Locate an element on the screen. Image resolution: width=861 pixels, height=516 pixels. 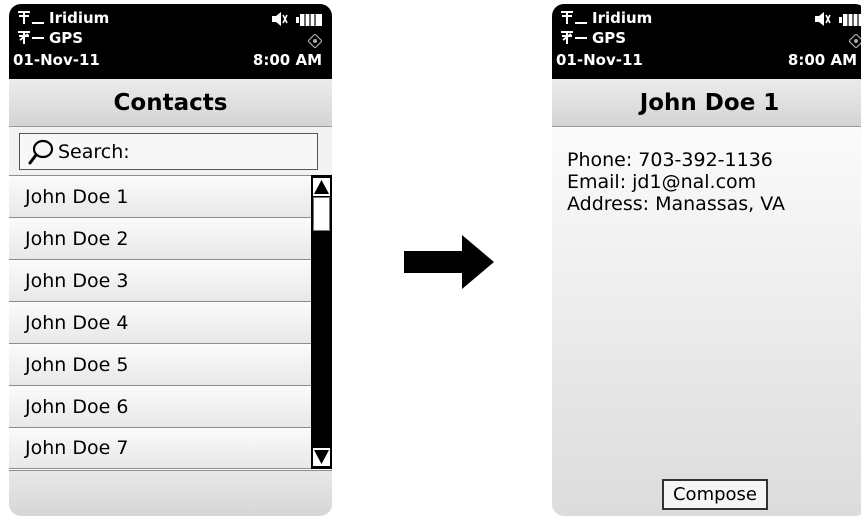
list-item: John Doe 4 is located at coordinates (160, 322).